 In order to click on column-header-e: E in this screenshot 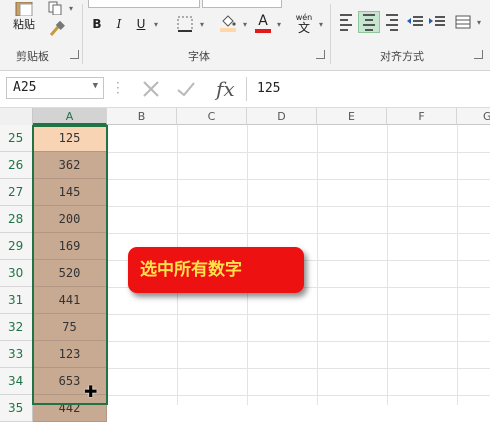, I will do `click(352, 116)`.